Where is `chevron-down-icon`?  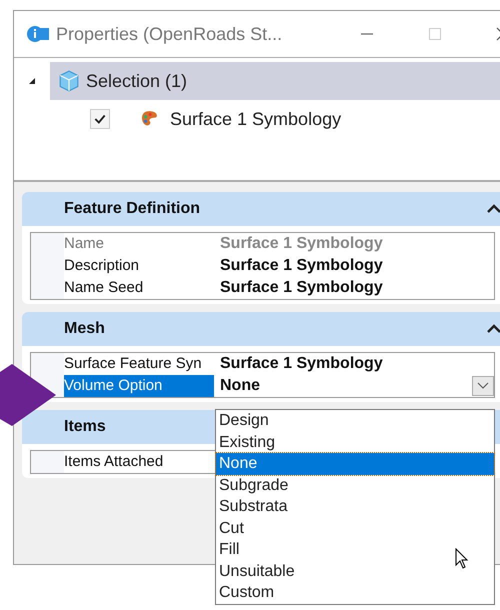 chevron-down-icon is located at coordinates (483, 386).